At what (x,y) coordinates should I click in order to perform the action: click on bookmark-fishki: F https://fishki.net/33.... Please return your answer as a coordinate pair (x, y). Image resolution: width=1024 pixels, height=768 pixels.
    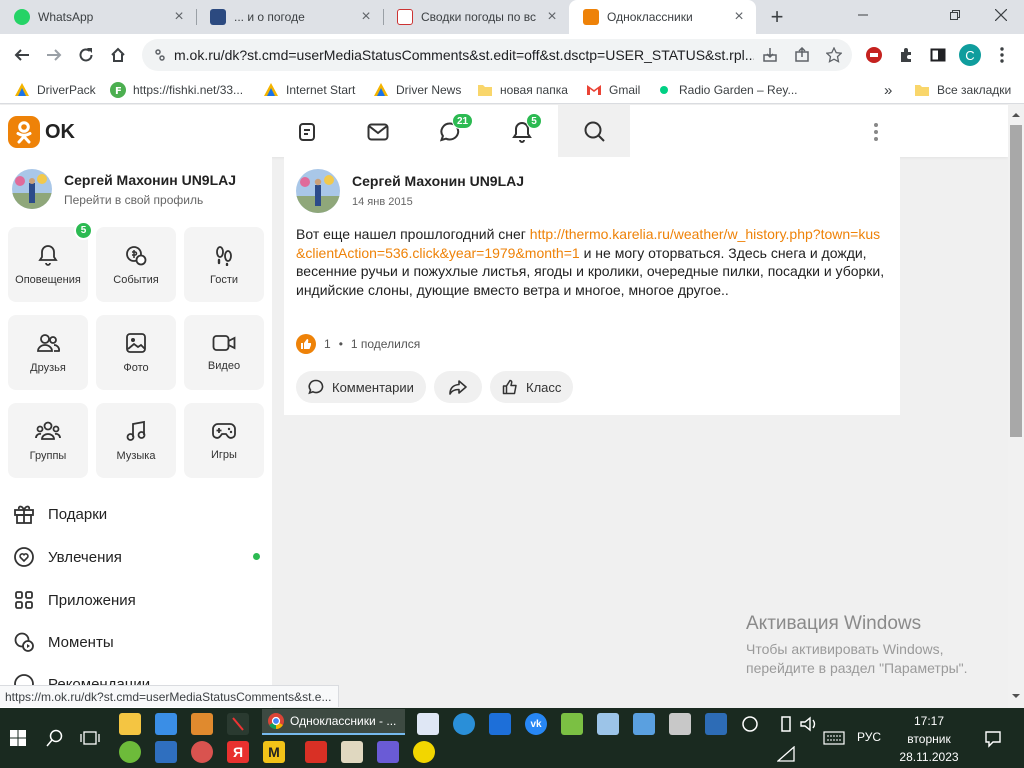
    Looking at the image, I should click on (176, 90).